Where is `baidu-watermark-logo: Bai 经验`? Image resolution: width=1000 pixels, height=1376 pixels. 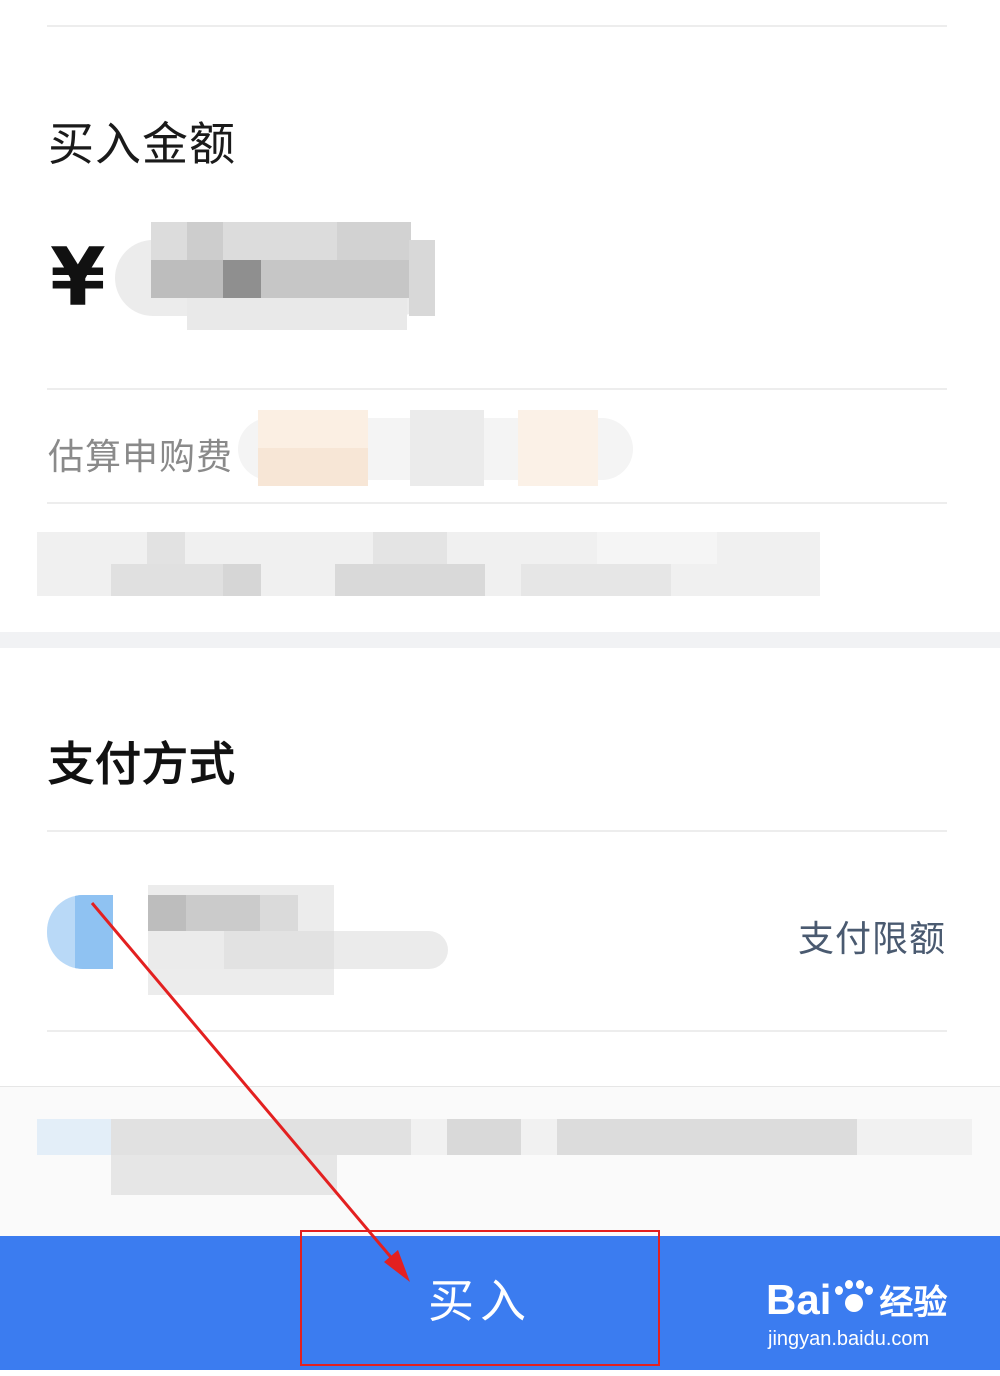
baidu-watermark-logo: Bai 经验 is located at coordinates (856, 1299).